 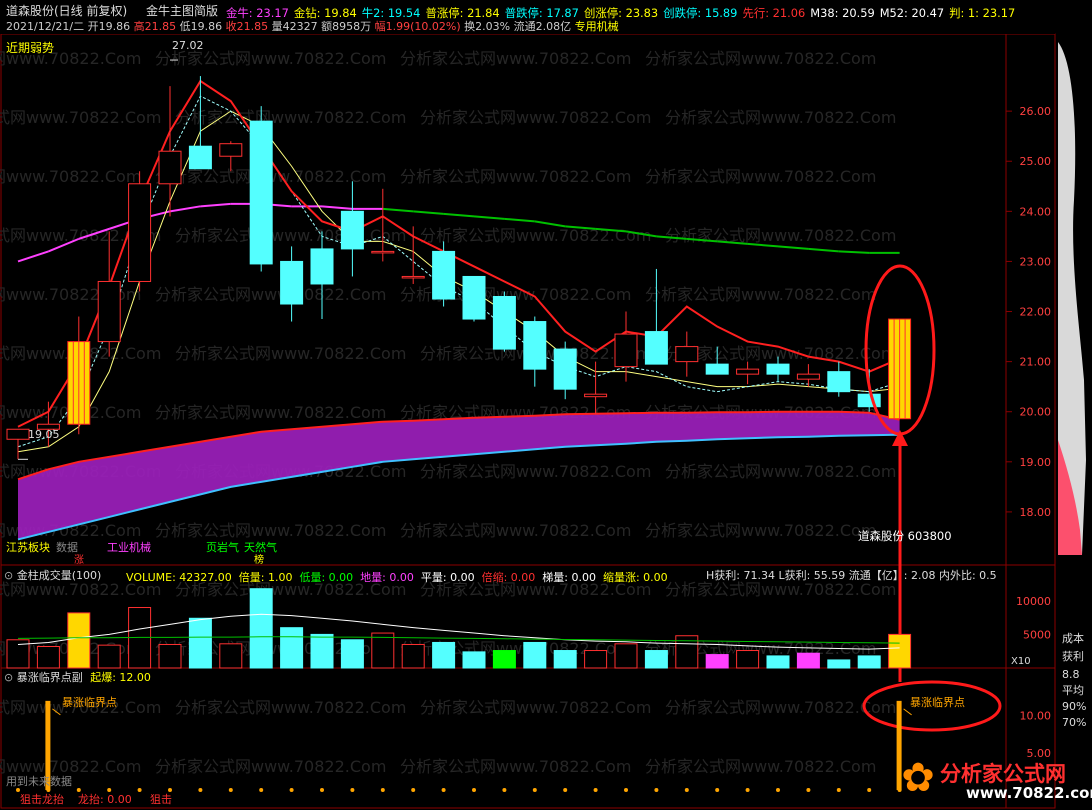 I want to click on trend-label: 近期弱势, so click(x=30, y=48).